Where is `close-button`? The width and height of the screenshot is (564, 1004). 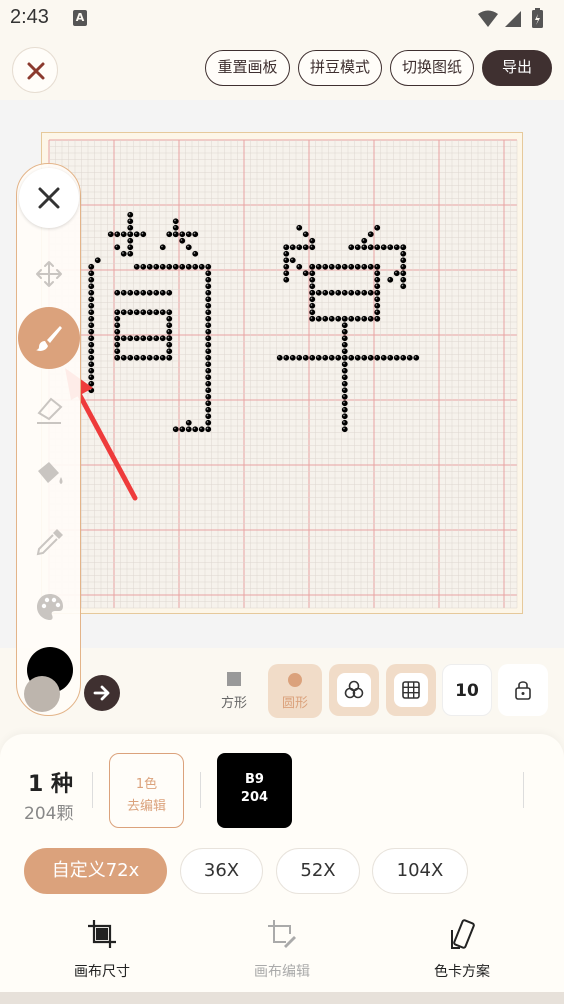 close-button is located at coordinates (35, 70).